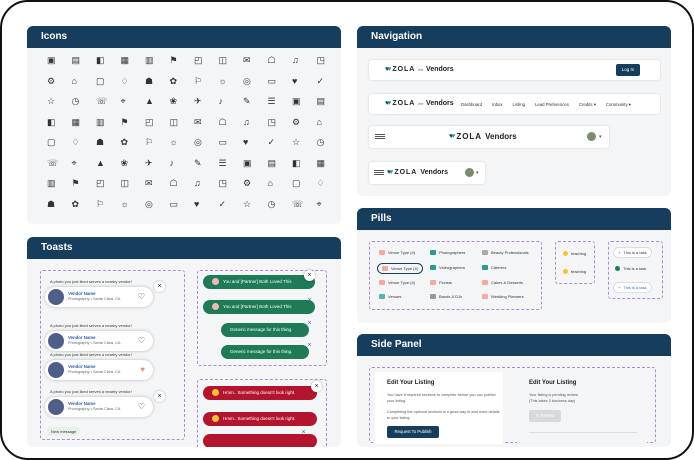  Describe the element at coordinates (76, 121) in the screenshot. I see `camera-icon: ▦` at that location.